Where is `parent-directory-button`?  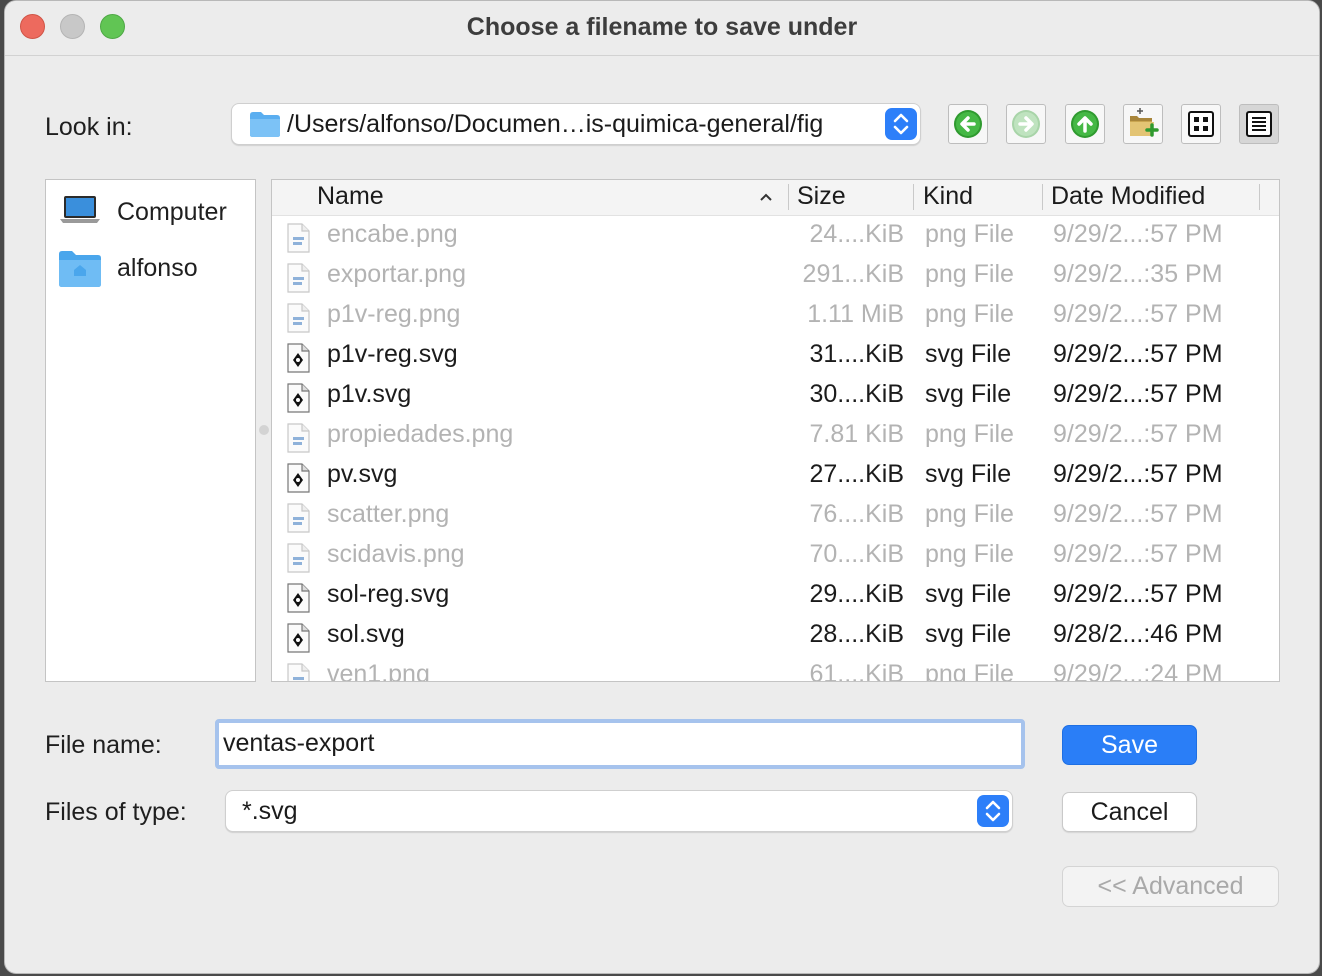 parent-directory-button is located at coordinates (1085, 124).